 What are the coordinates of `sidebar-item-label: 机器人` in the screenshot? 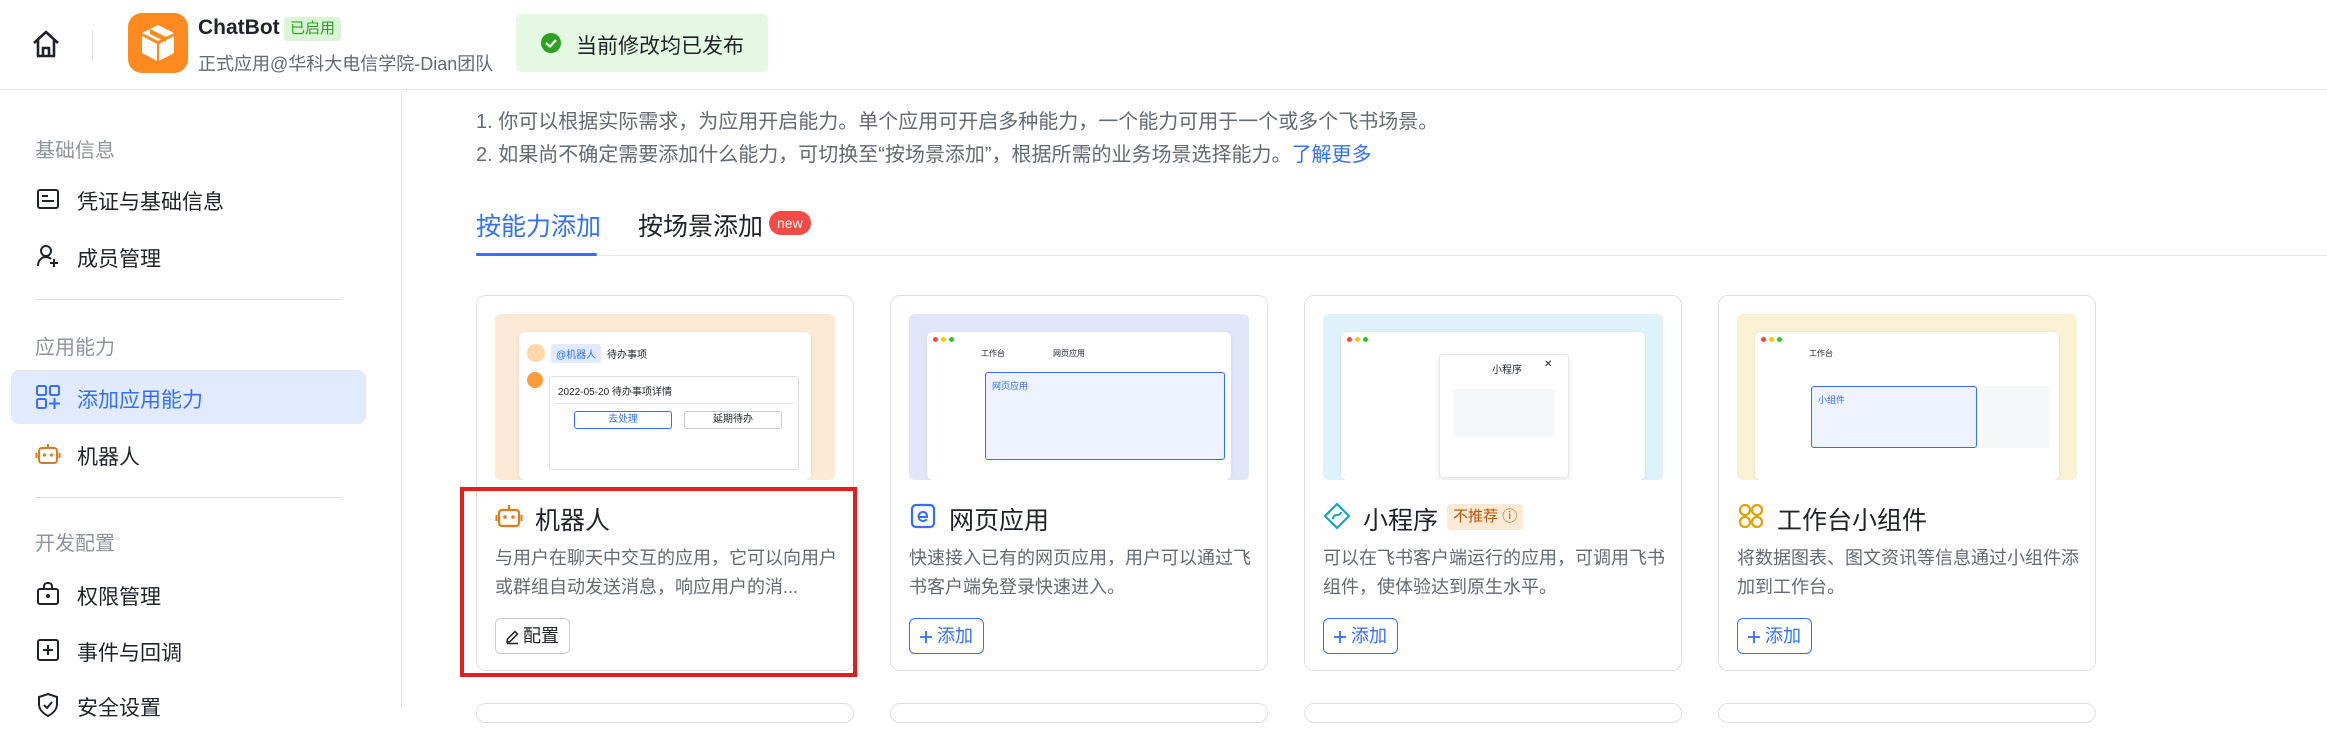 It's located at (108, 457).